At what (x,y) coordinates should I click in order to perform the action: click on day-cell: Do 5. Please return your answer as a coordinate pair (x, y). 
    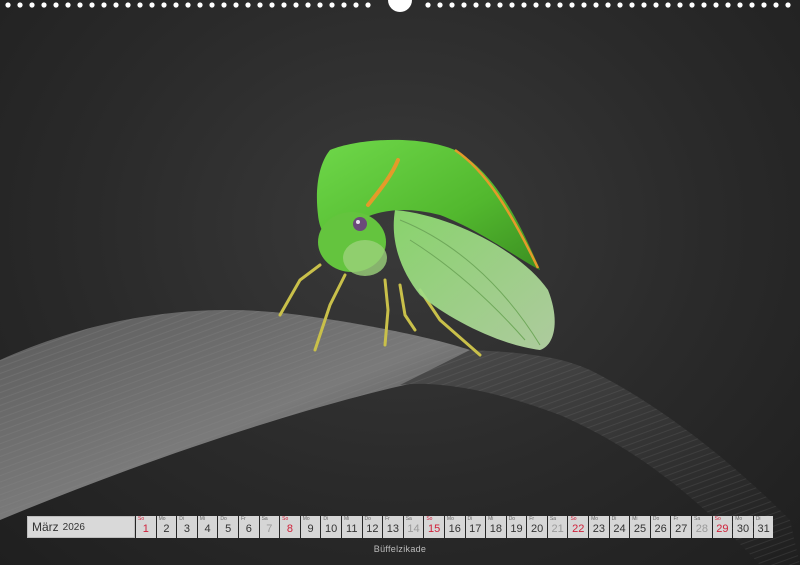
    Looking at the image, I should click on (228, 527).